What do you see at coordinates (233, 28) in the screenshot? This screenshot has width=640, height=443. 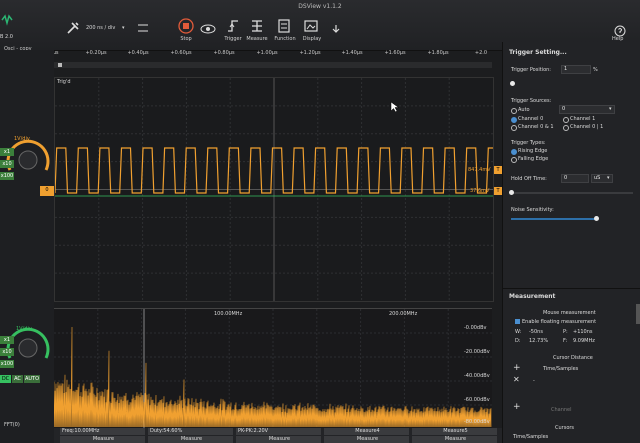 I see `trigger-icon` at bounding box center [233, 28].